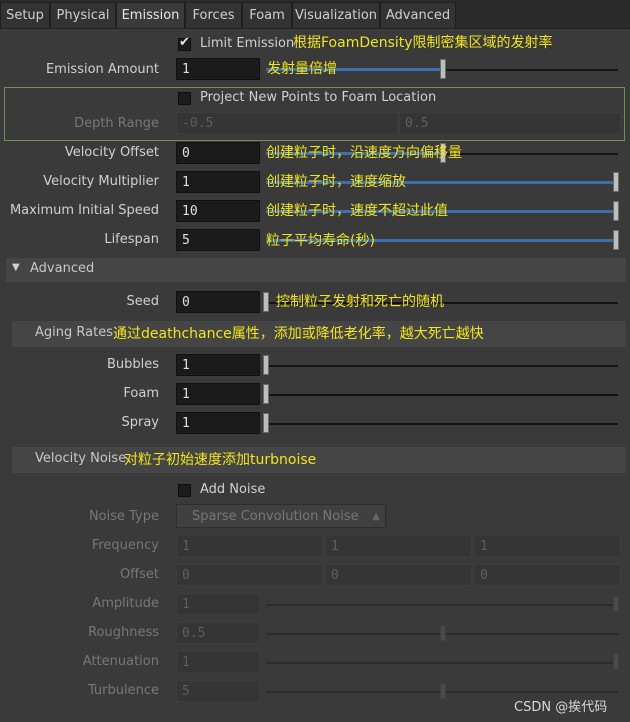 This screenshot has height=722, width=630. Describe the element at coordinates (357, 211) in the screenshot. I see `max-initial-speed-note: 创建粒子时，速度不超过此值` at that location.